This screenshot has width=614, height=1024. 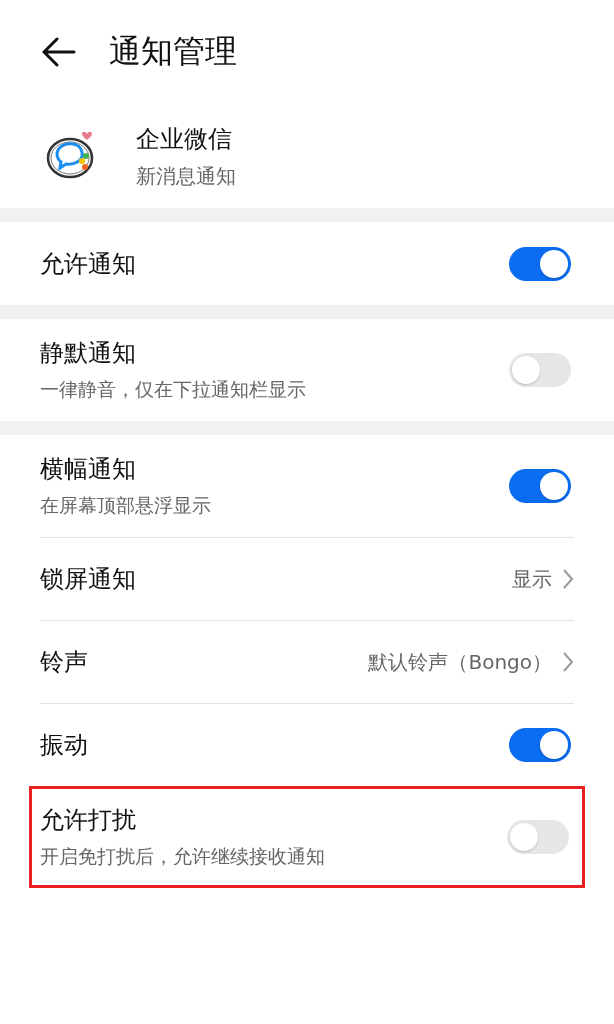 I want to click on setting-value: 显示, so click(x=532, y=579).